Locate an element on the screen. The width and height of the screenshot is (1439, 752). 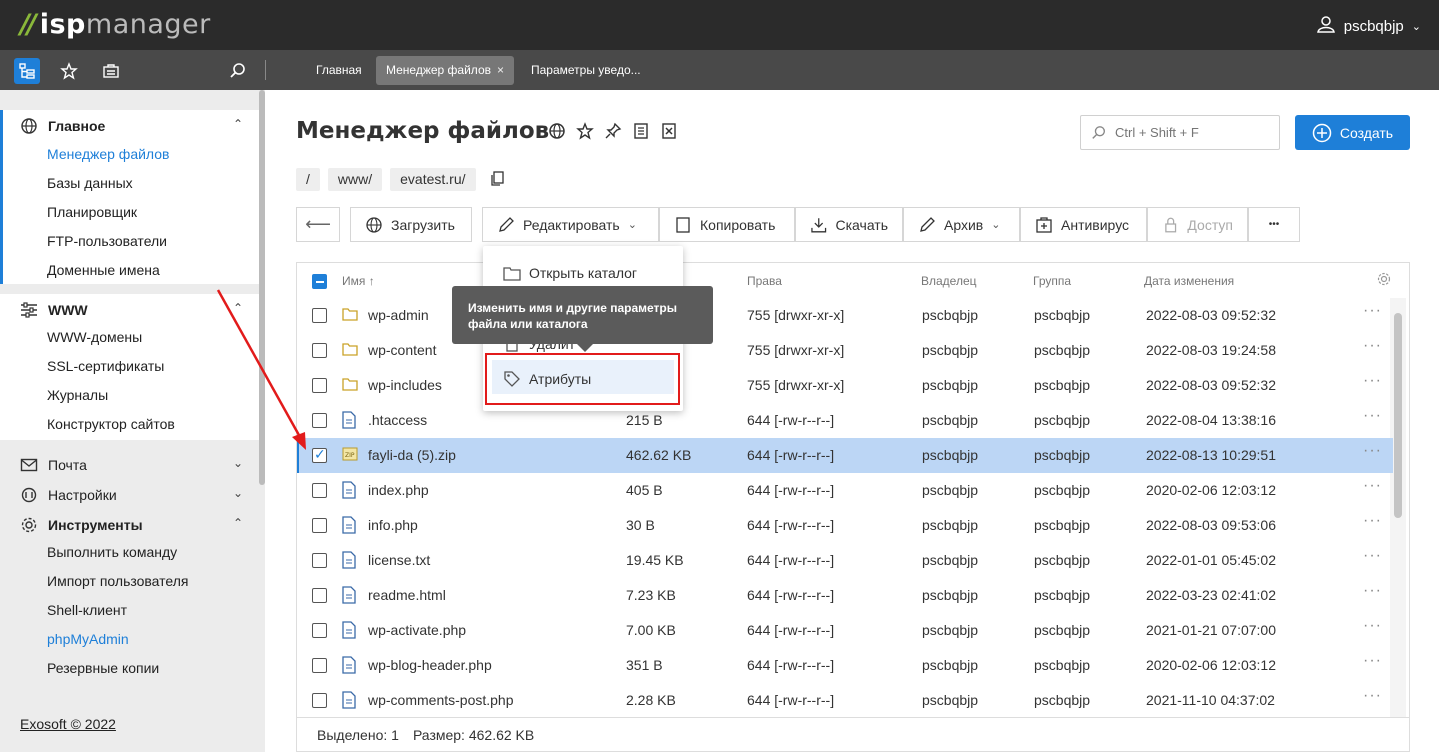
more-actions-button: ••• is located at coordinates (1274, 224).